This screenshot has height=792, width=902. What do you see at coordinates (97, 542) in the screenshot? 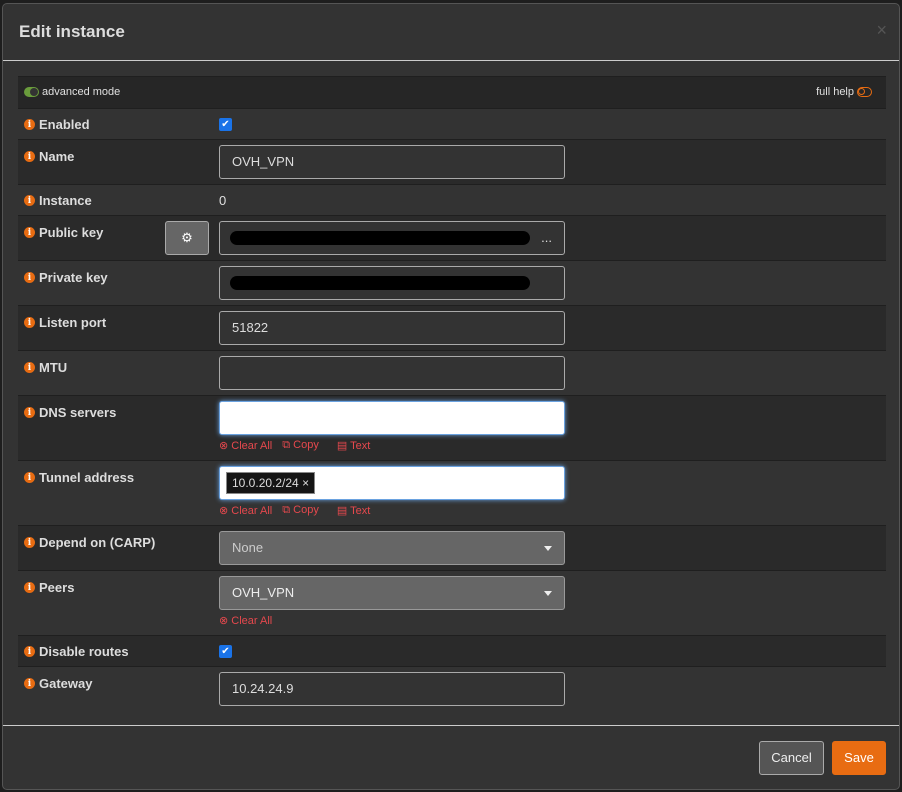
I see `depend-on-label: Depend on (CARP)` at bounding box center [97, 542].